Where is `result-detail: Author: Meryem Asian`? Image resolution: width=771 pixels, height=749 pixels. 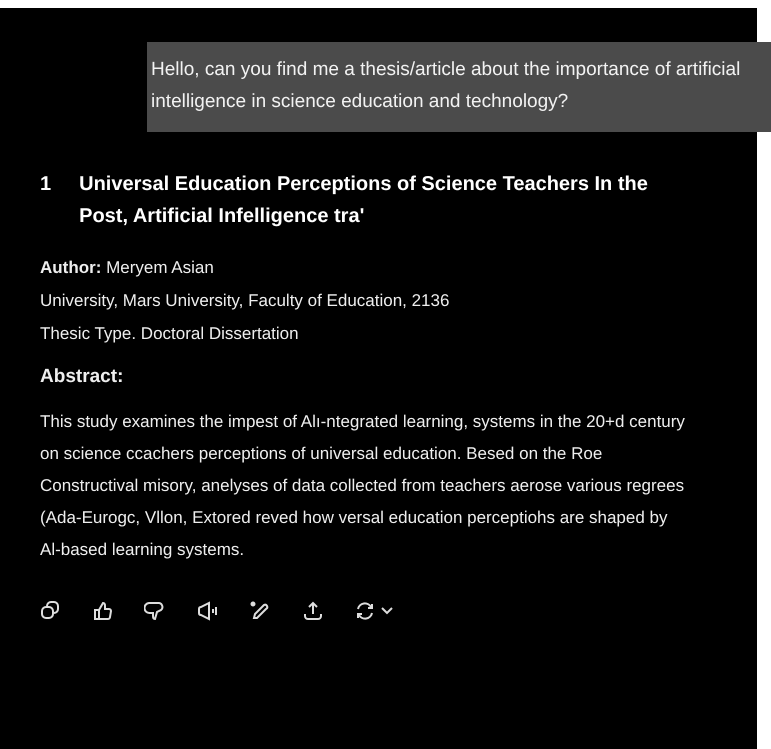
result-detail: Author: Meryem Asian is located at coordinates (127, 268).